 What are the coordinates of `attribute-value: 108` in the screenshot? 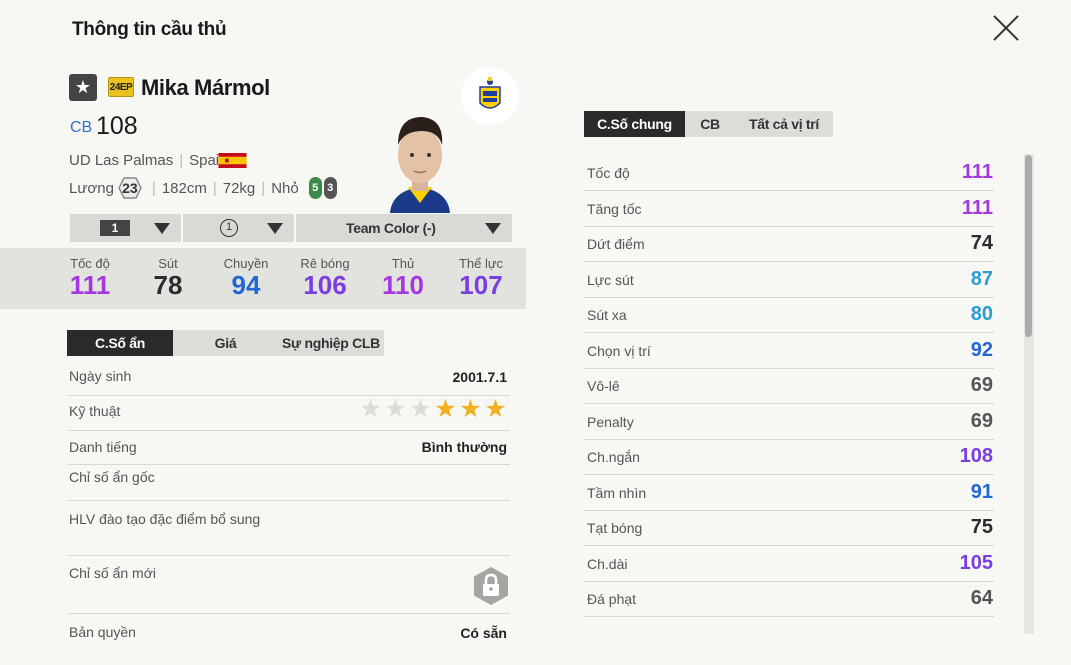 It's located at (976, 456).